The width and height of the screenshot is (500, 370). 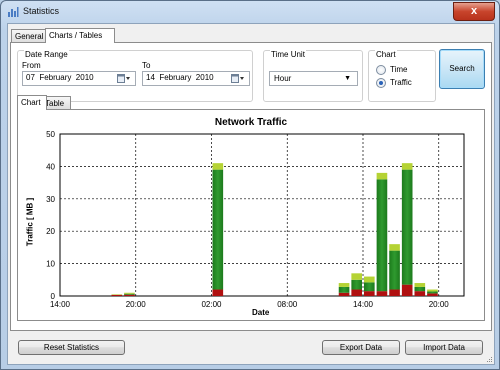 I want to click on chart-mode-label: Chart, so click(x=386, y=54).